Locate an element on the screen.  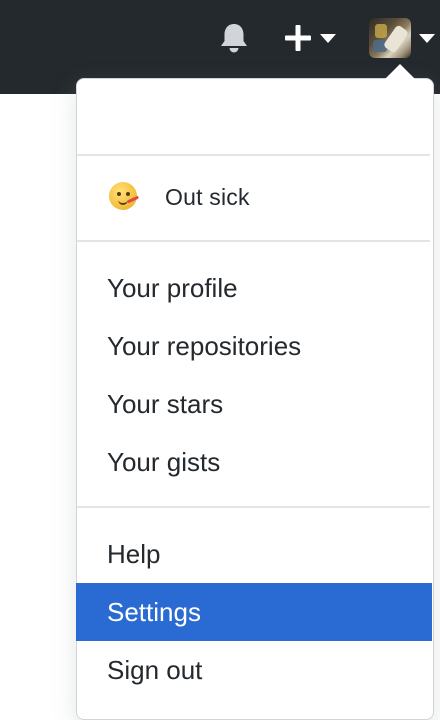
menu-item-help: Help is located at coordinates (254, 554).